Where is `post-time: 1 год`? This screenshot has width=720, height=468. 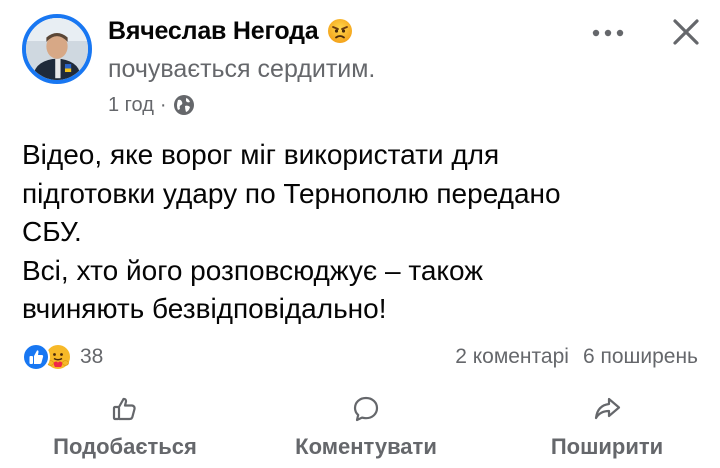
post-time: 1 год is located at coordinates (131, 105).